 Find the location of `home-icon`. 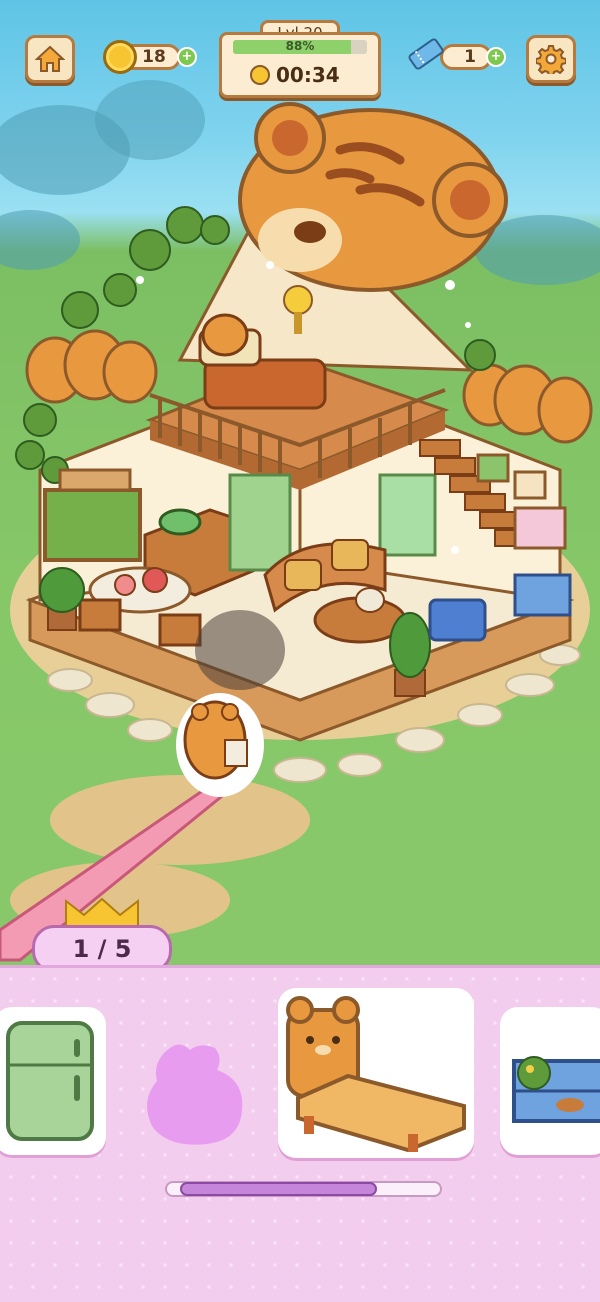

home-icon is located at coordinates (50, 58).